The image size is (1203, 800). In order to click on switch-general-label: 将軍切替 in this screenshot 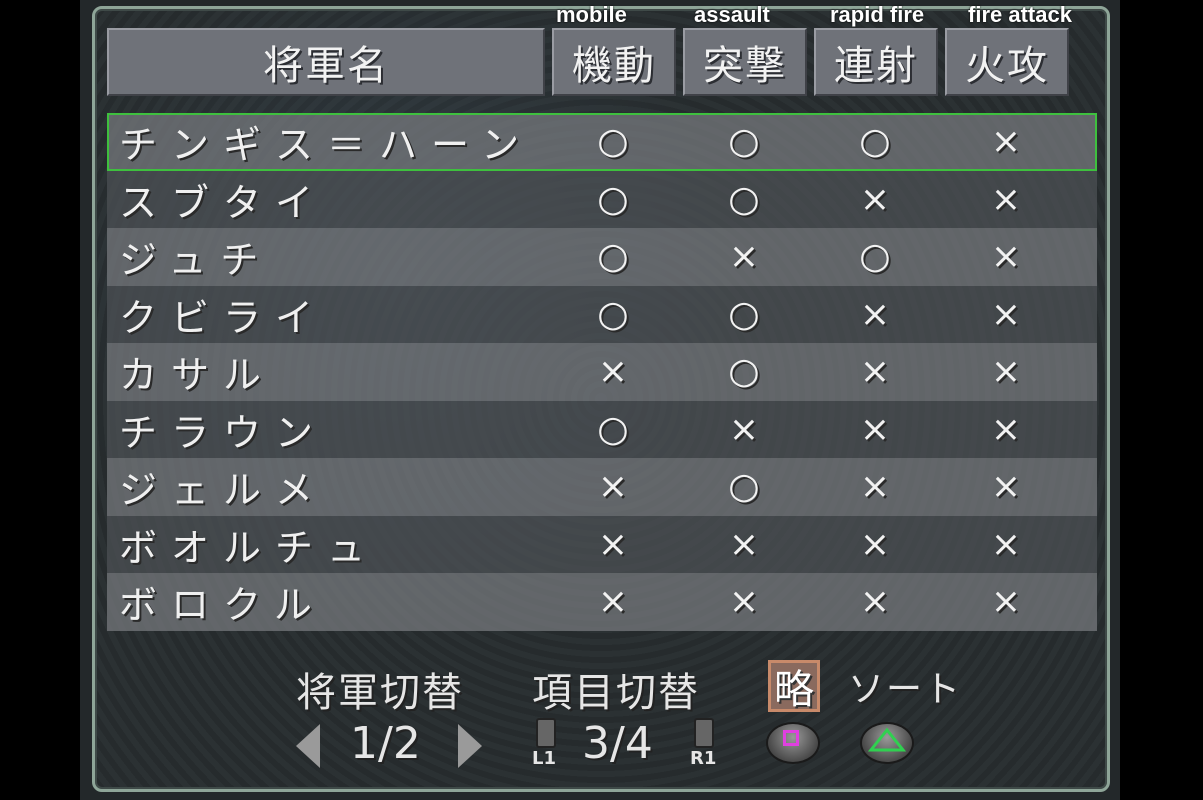, I will do `click(380, 693)`.